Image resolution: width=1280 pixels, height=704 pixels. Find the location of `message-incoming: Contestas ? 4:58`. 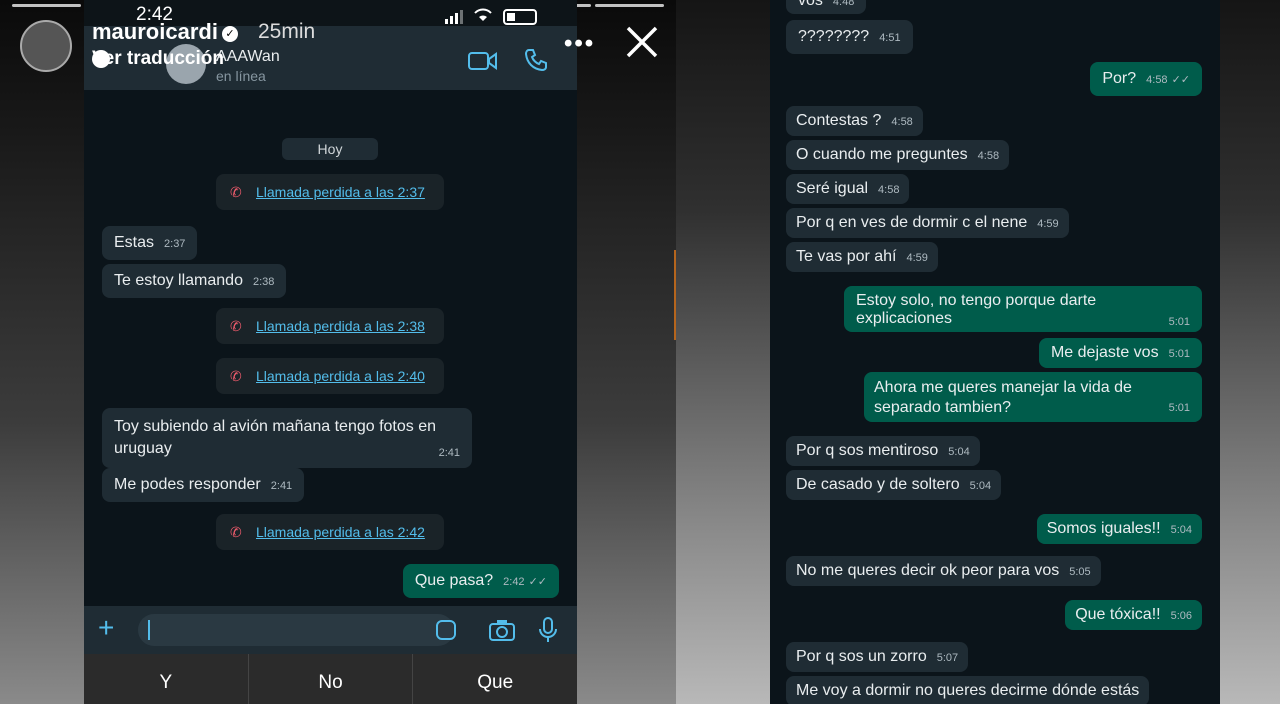

message-incoming: Contestas ? 4:58 is located at coordinates (854, 121).